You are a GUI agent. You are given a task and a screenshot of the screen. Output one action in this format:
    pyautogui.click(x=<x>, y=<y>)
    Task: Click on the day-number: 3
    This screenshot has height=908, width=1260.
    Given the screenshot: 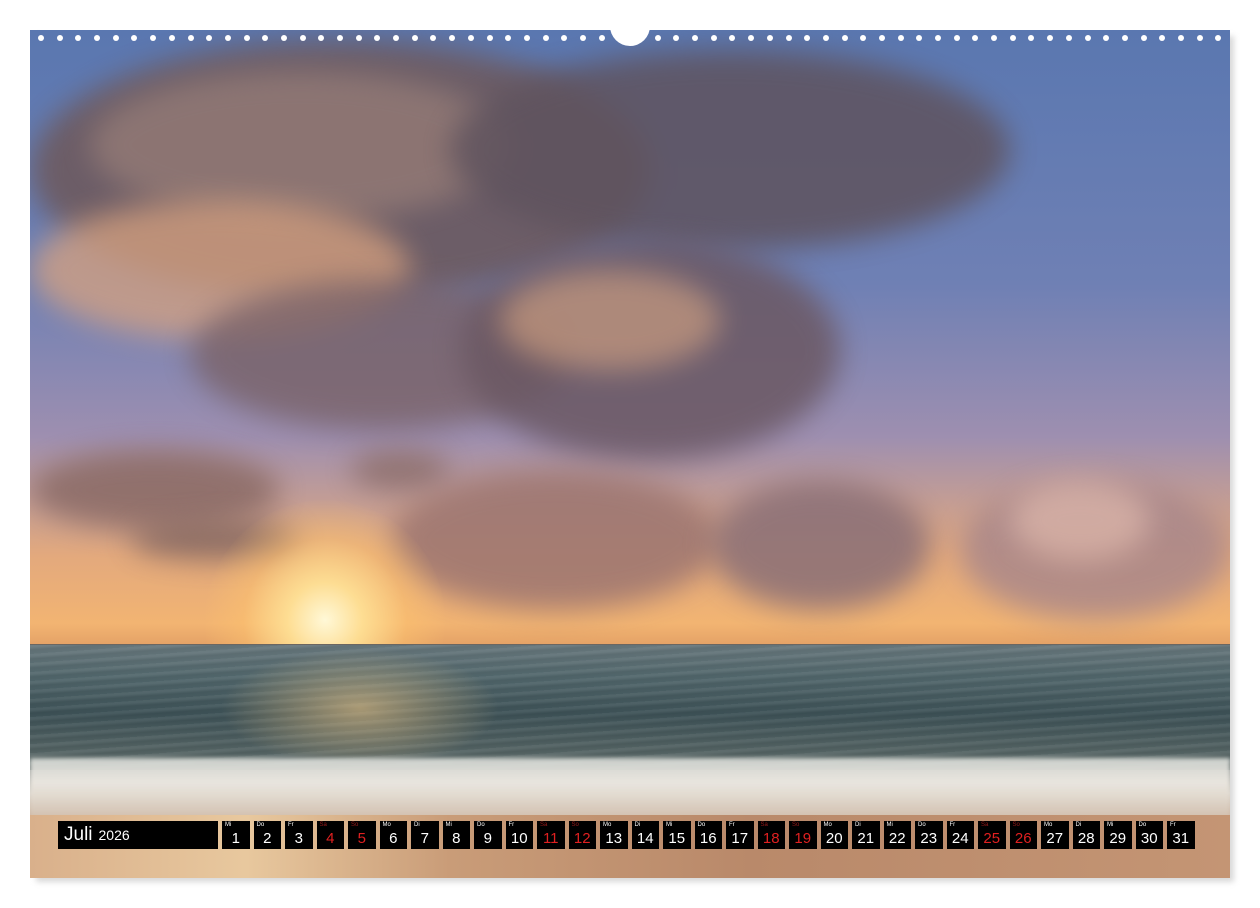 What is the action you would take?
    pyautogui.click(x=298, y=838)
    